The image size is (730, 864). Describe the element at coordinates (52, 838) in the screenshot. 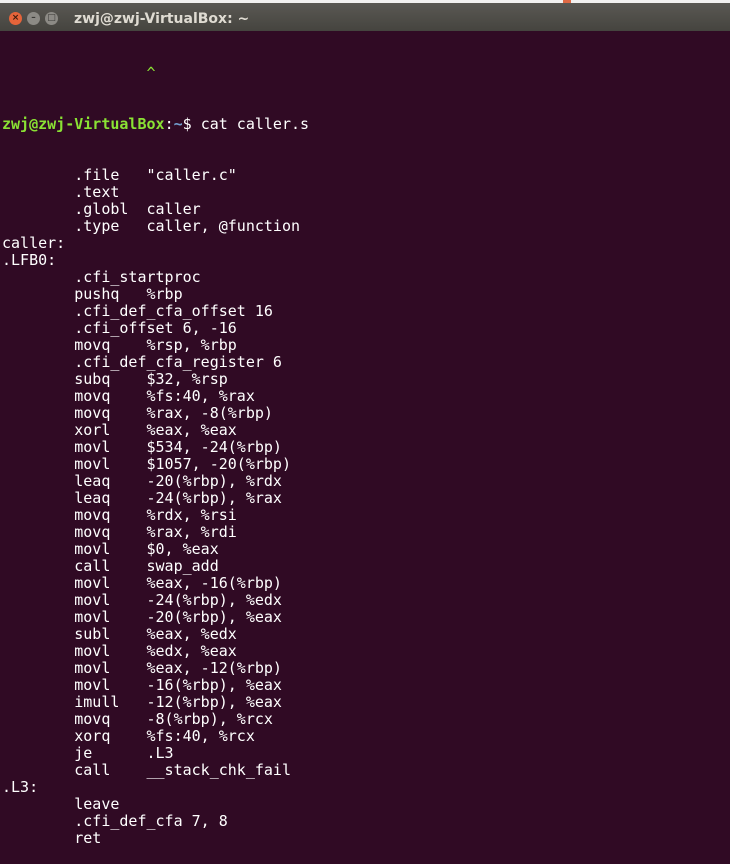

I see `output-line: ret` at that location.